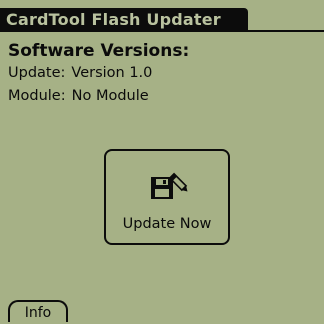  I want to click on title-bar: CardTool Flash Updater, so click(162, 20).